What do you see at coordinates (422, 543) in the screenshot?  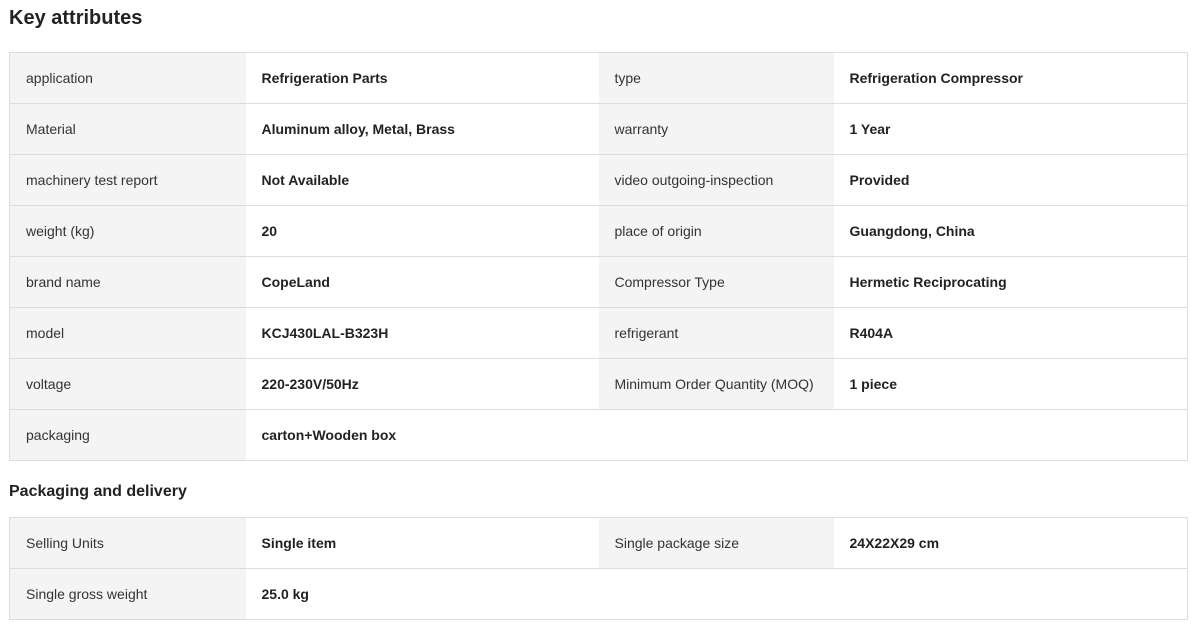 I see `attribute-value: Single item` at bounding box center [422, 543].